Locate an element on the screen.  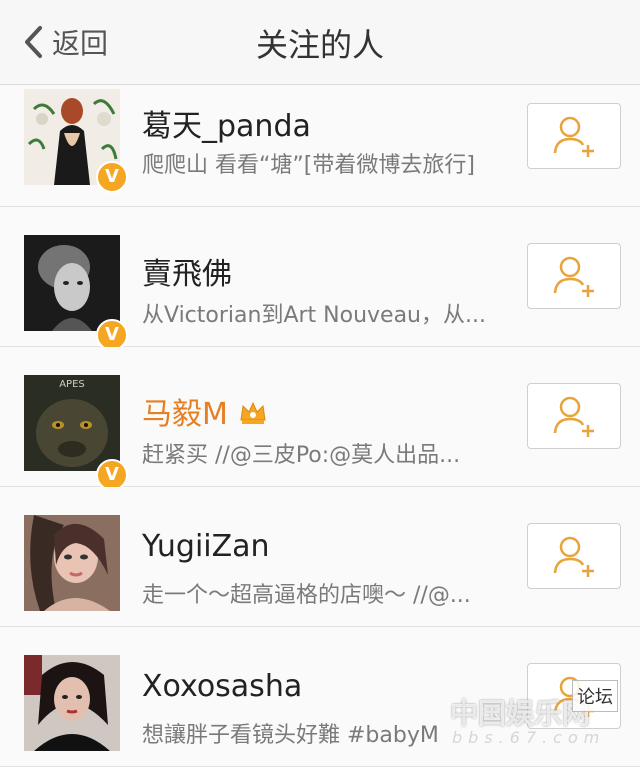
watermark-url: bbs.67.com is located at coordinates (529, 737).